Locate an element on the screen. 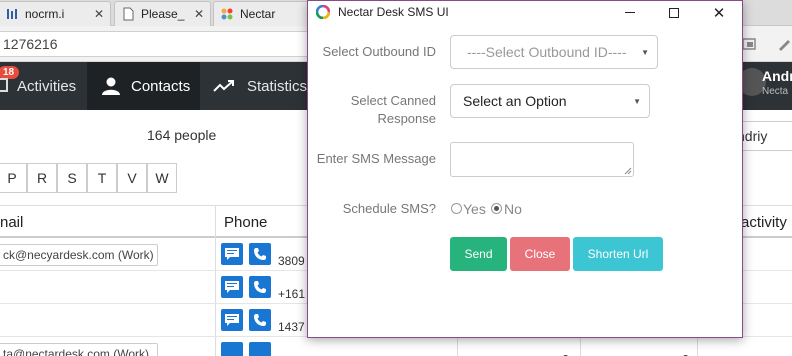  letter-button: R is located at coordinates (42, 178).